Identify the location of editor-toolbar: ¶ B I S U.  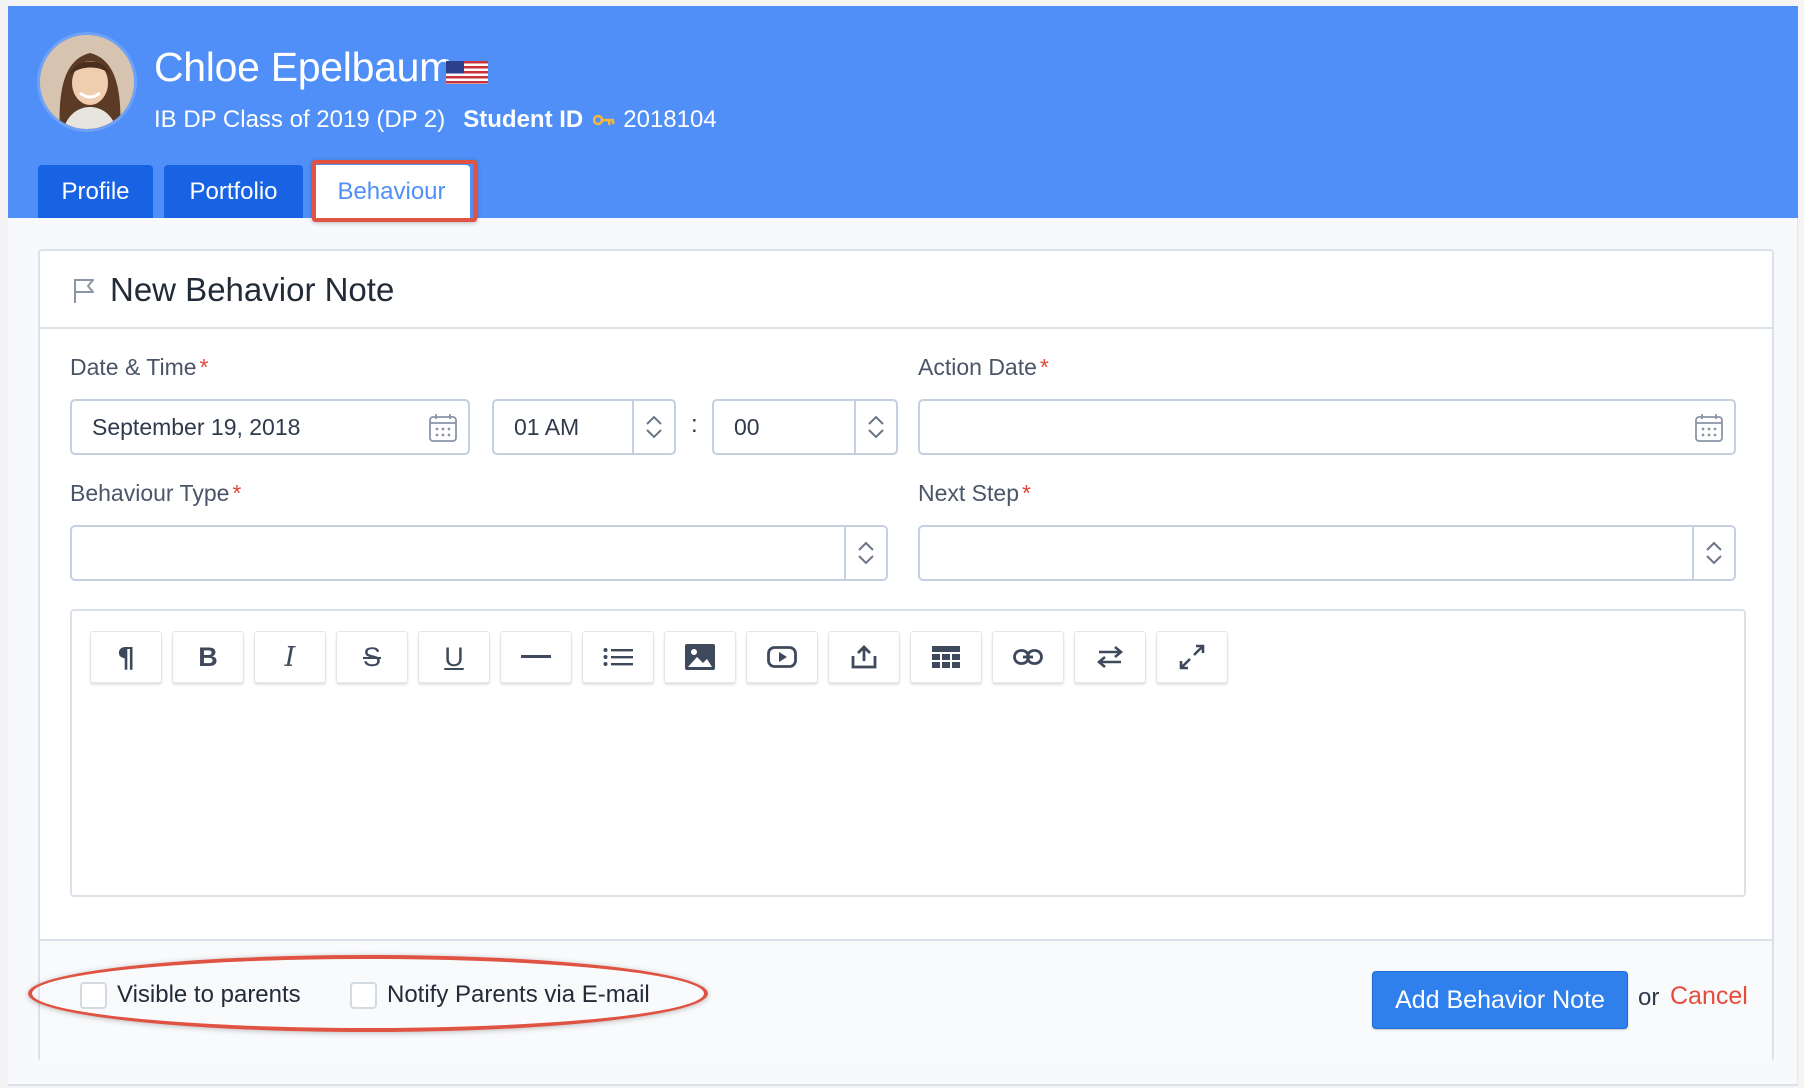
(659, 657).